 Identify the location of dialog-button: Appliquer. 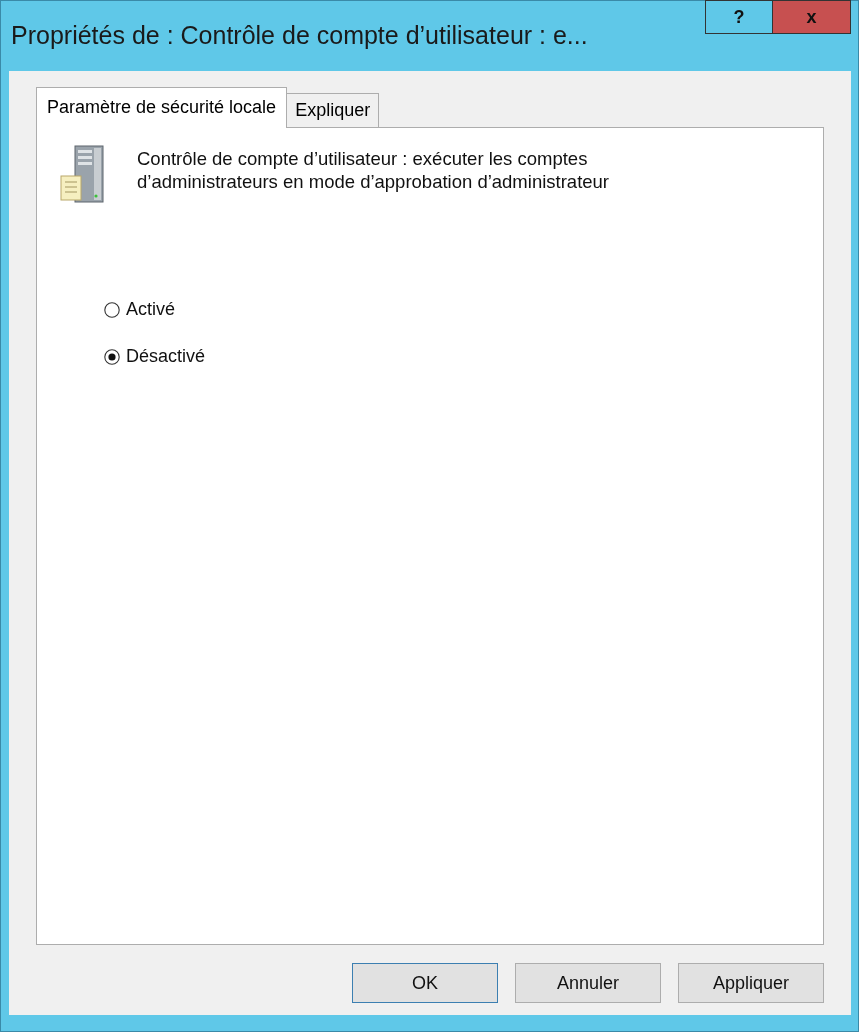
(751, 983).